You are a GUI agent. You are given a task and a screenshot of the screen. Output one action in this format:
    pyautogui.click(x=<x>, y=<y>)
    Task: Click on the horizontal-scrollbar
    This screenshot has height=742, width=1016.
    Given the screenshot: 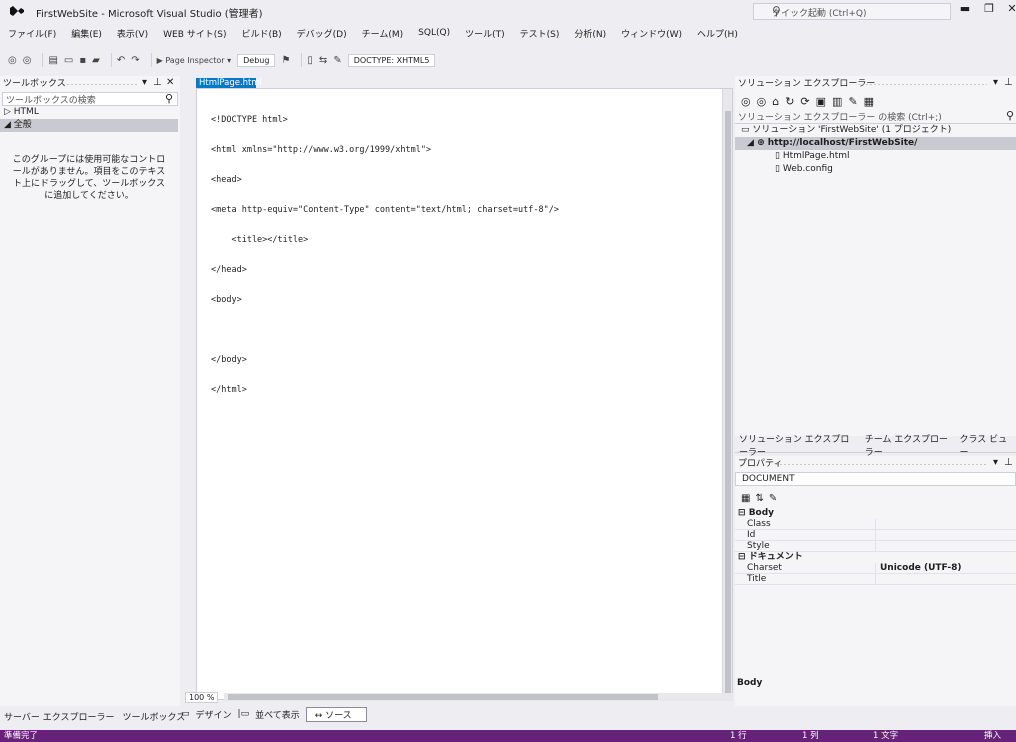 What is the action you would take?
    pyautogui.click(x=478, y=697)
    